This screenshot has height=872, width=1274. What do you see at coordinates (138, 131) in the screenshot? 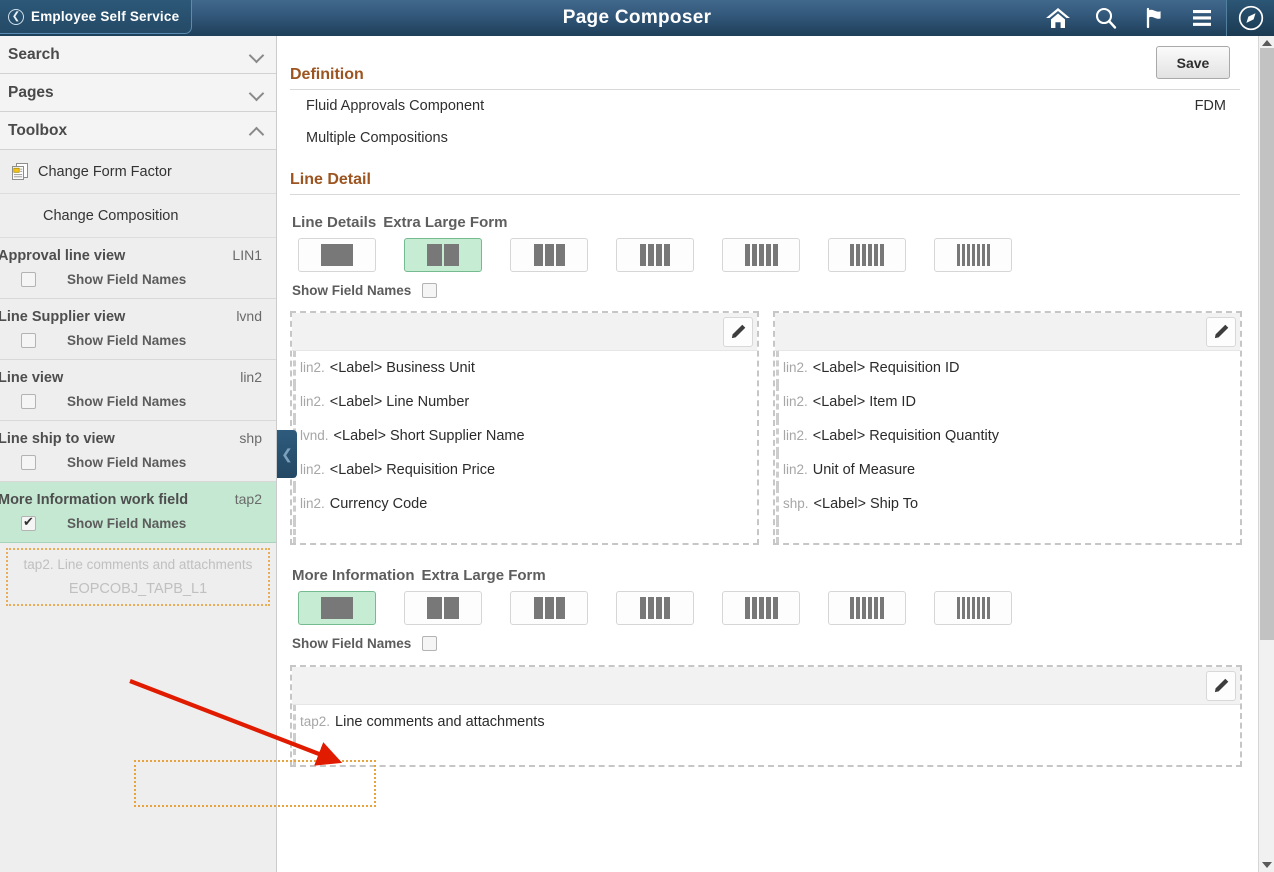
I see `sidebar-panel-toolbox: Toolbox` at bounding box center [138, 131].